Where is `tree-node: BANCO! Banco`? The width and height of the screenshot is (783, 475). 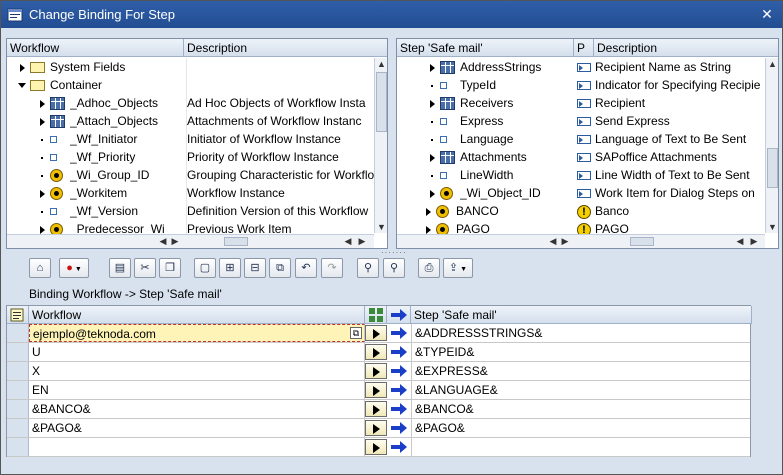 tree-node: BANCO! Banco is located at coordinates (581, 211).